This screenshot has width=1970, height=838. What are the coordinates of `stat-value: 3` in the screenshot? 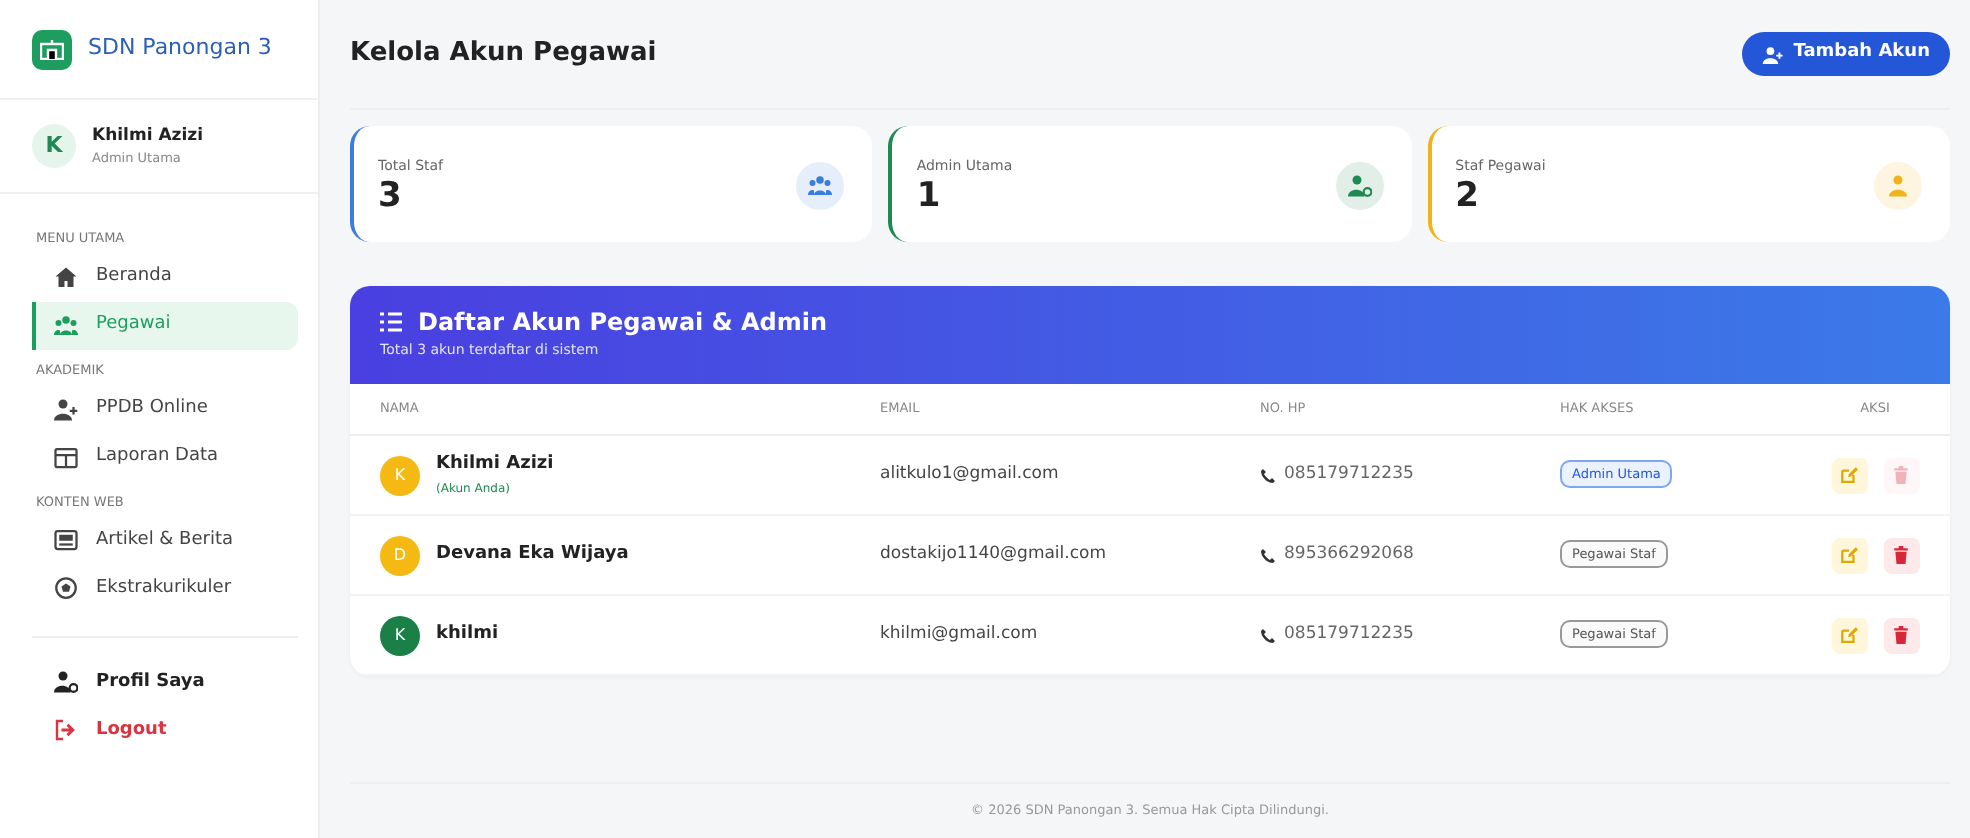 It's located at (391, 196).